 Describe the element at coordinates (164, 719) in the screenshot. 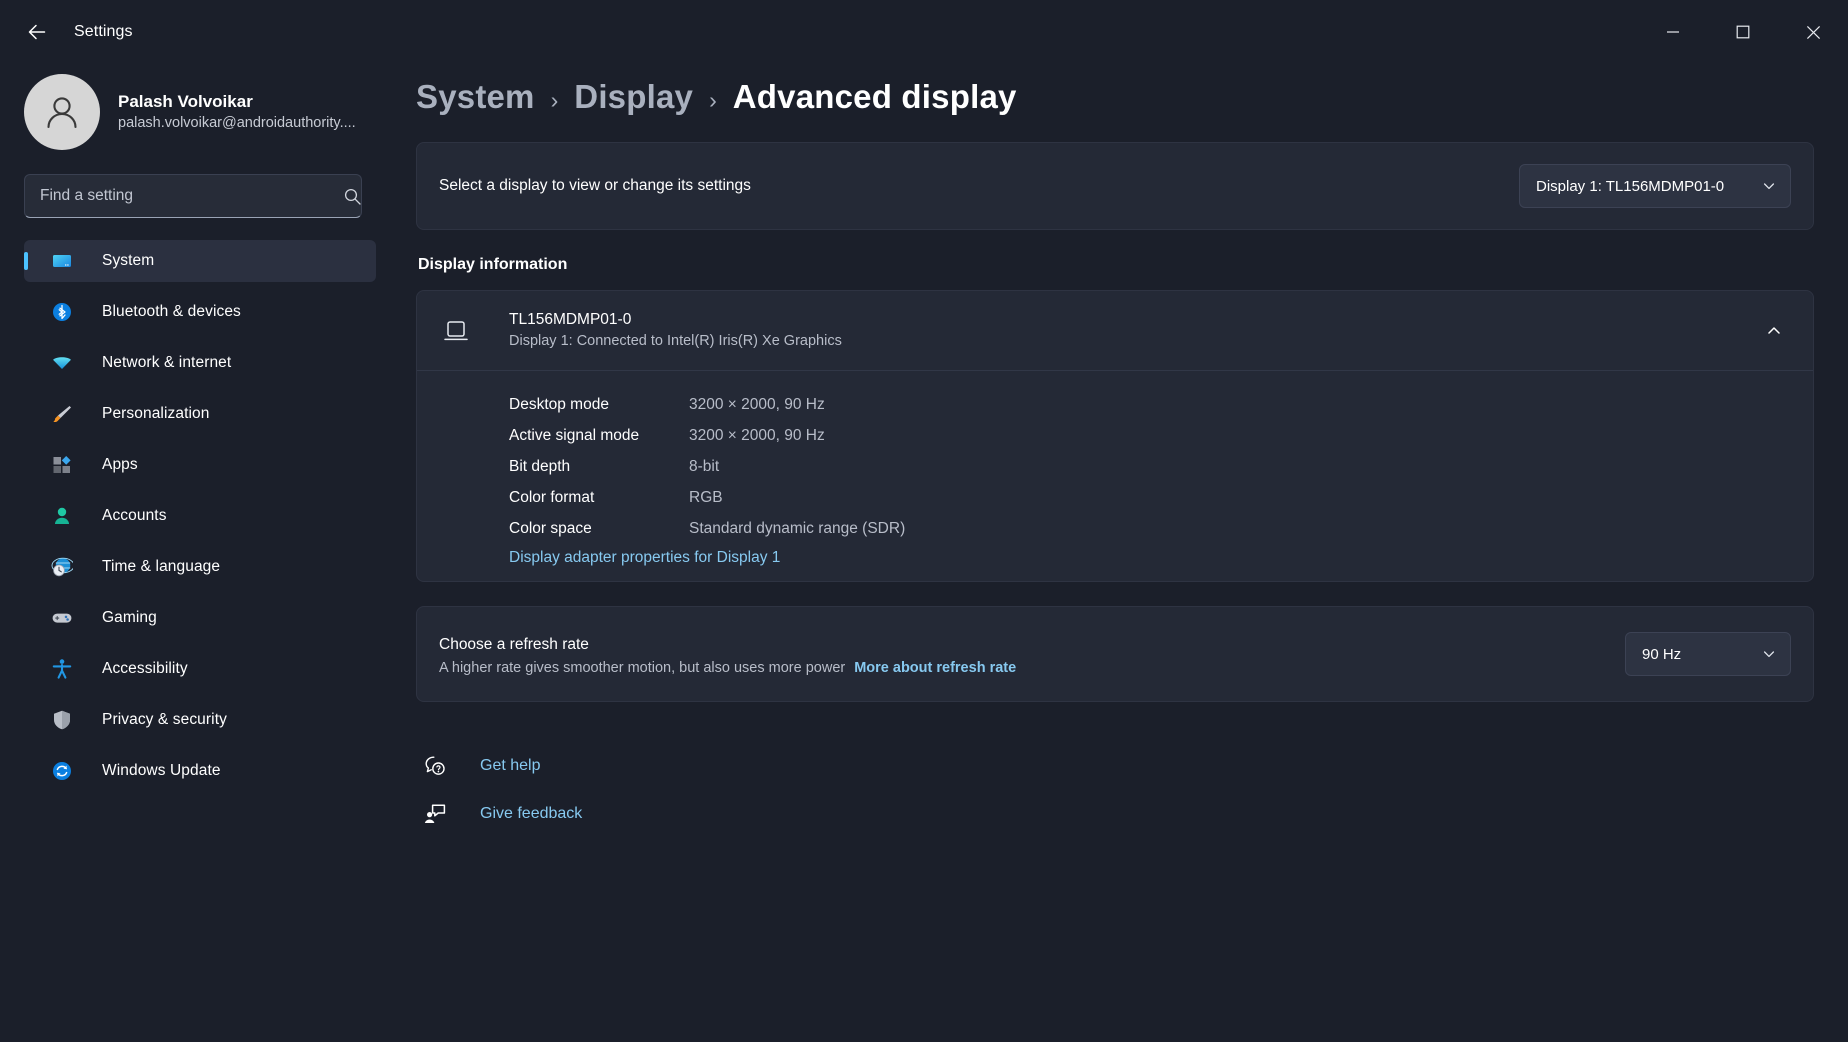

I see `sidebar-item-label: Privacy & security` at that location.